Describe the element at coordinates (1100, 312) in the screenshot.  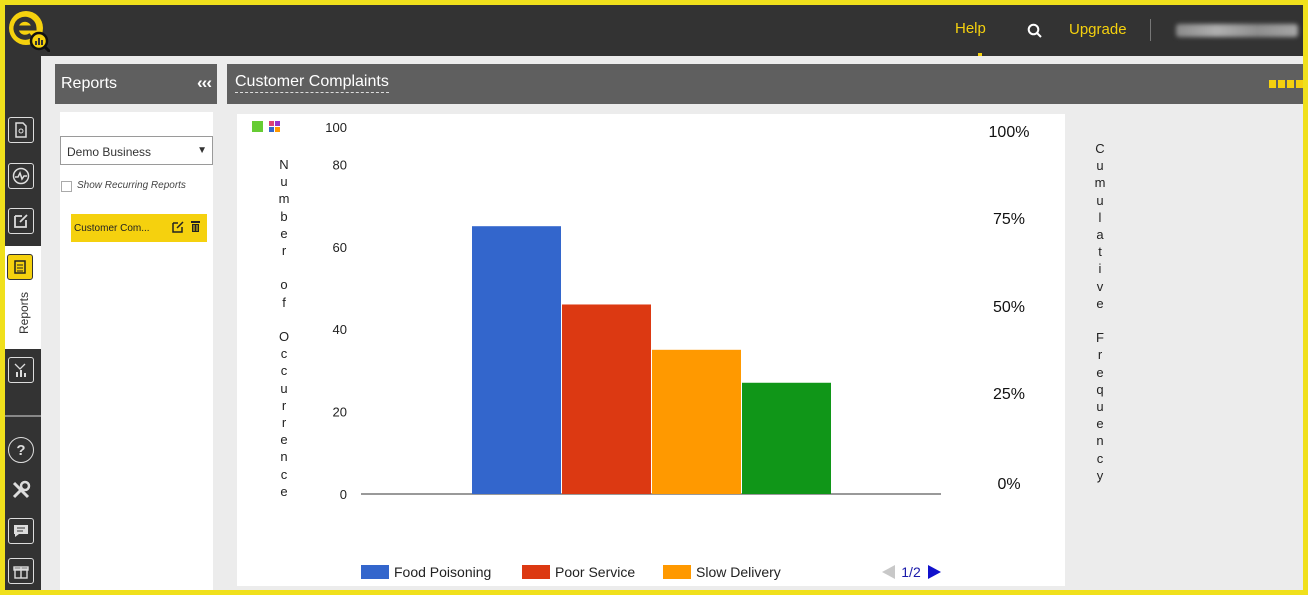
I see `y2-axis-label: C u m u l a t i v e F r e q u e n c y` at that location.